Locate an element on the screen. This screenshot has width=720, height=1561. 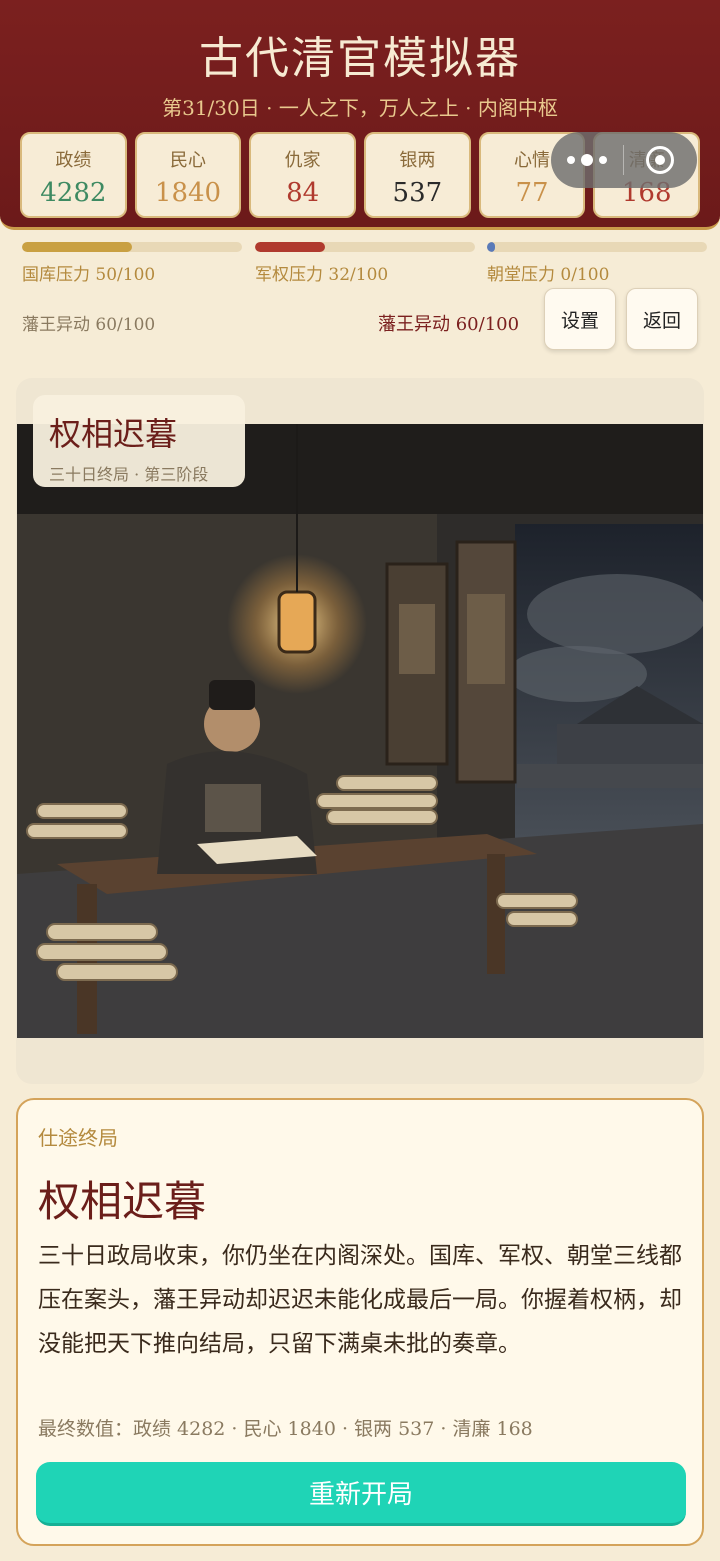
stat-value: 84 is located at coordinates (303, 193).